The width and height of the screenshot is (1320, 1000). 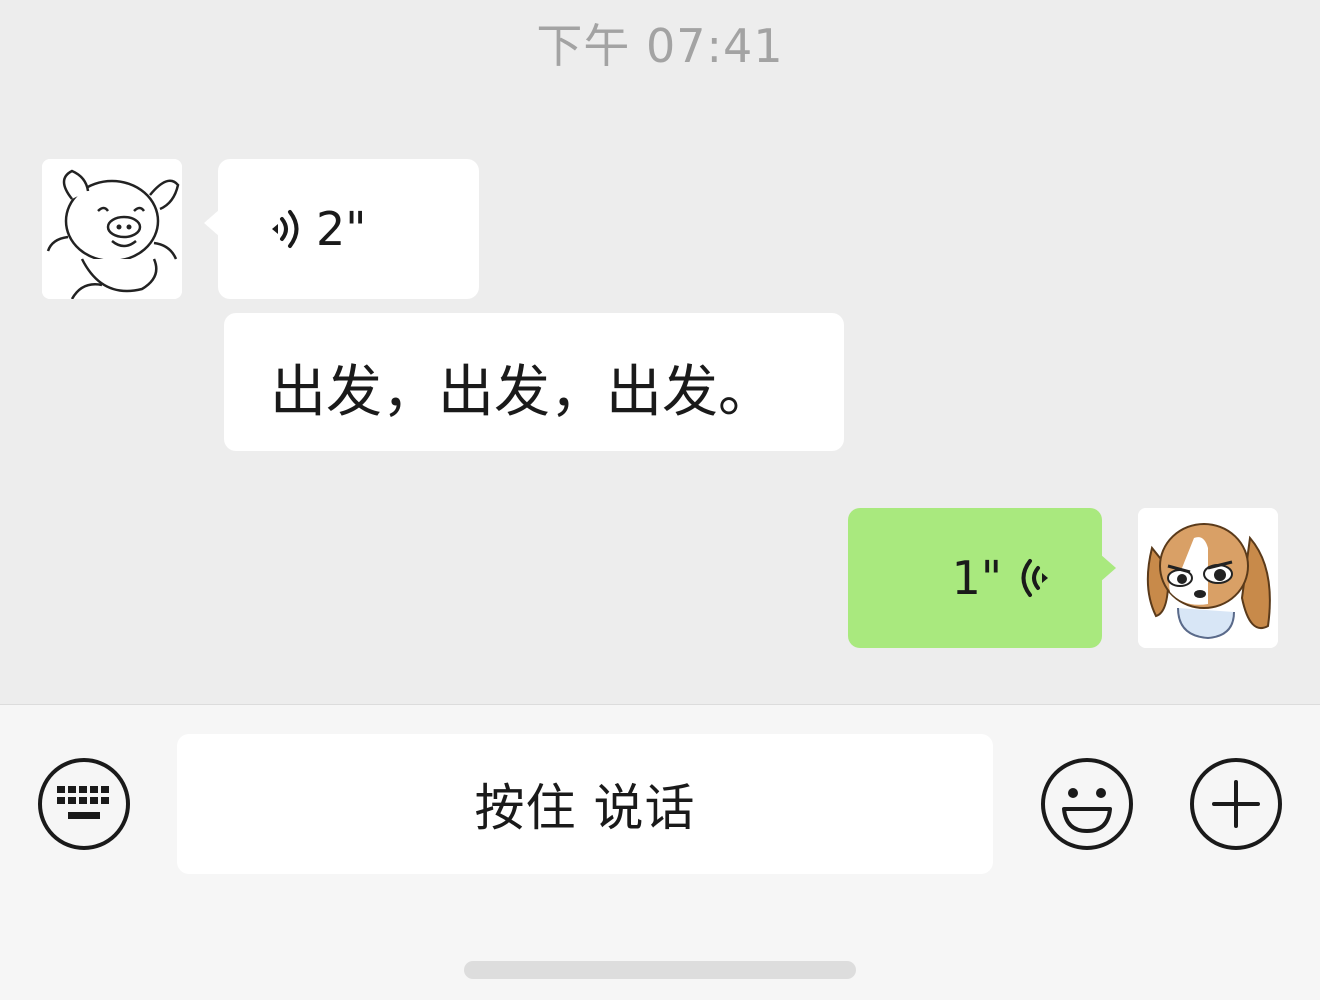 I want to click on message-text: 出发，出发，出发。, so click(x=522, y=392).